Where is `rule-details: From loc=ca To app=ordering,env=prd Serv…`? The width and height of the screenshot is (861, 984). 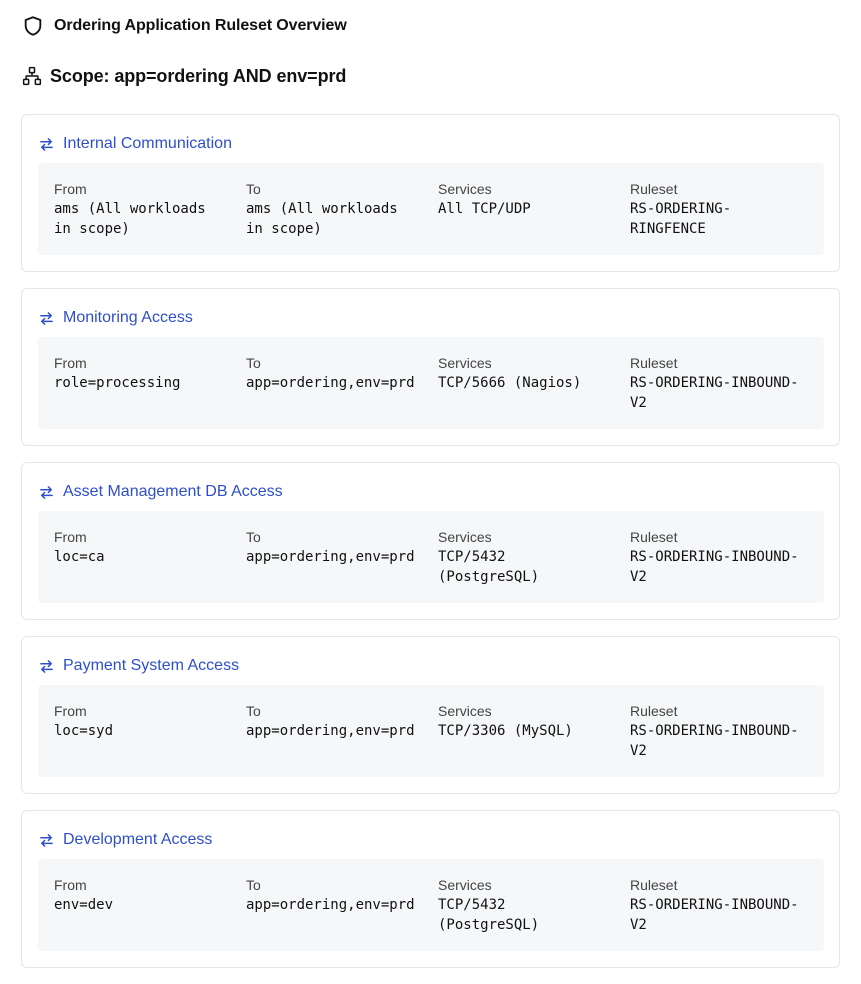 rule-details: From loc=ca To app=ordering,env=prd Serv… is located at coordinates (431, 557).